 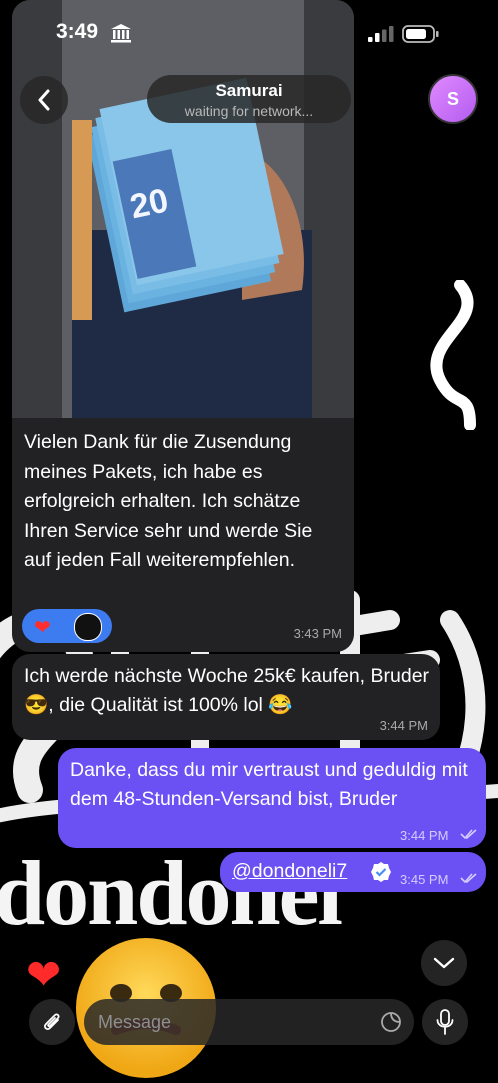 I want to click on username-mention-link: @dondoneli7, so click(x=289, y=871).